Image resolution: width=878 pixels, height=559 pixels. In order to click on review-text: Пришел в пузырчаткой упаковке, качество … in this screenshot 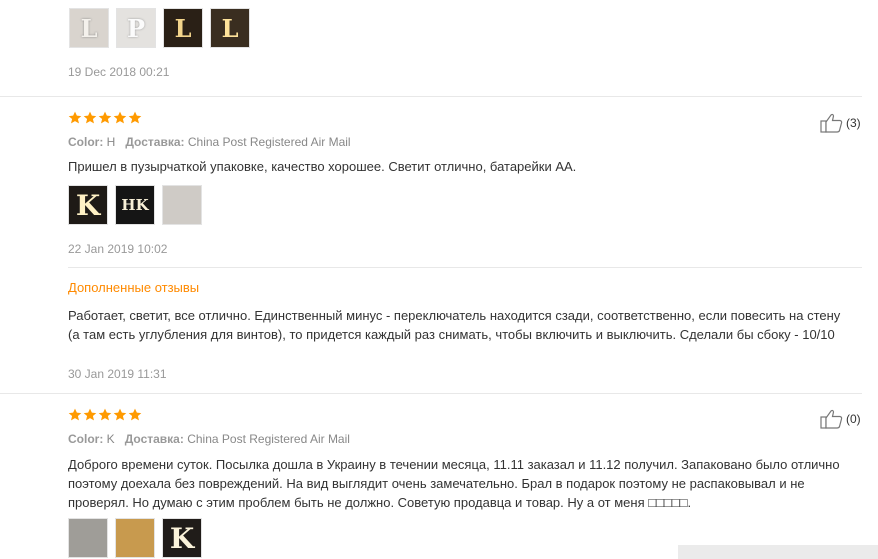, I will do `click(322, 166)`.